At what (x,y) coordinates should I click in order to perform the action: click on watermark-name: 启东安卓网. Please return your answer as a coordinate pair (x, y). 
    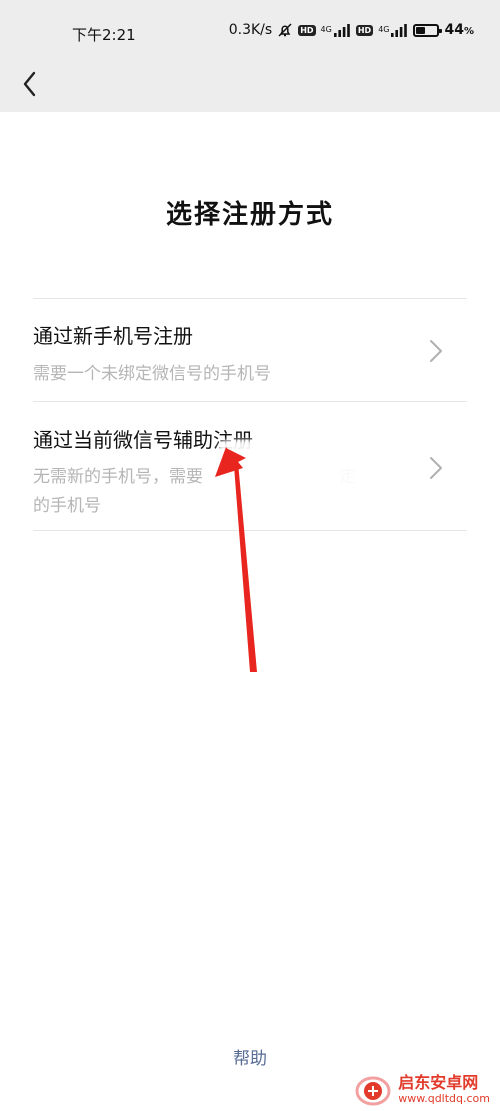
    Looking at the image, I should click on (438, 1082).